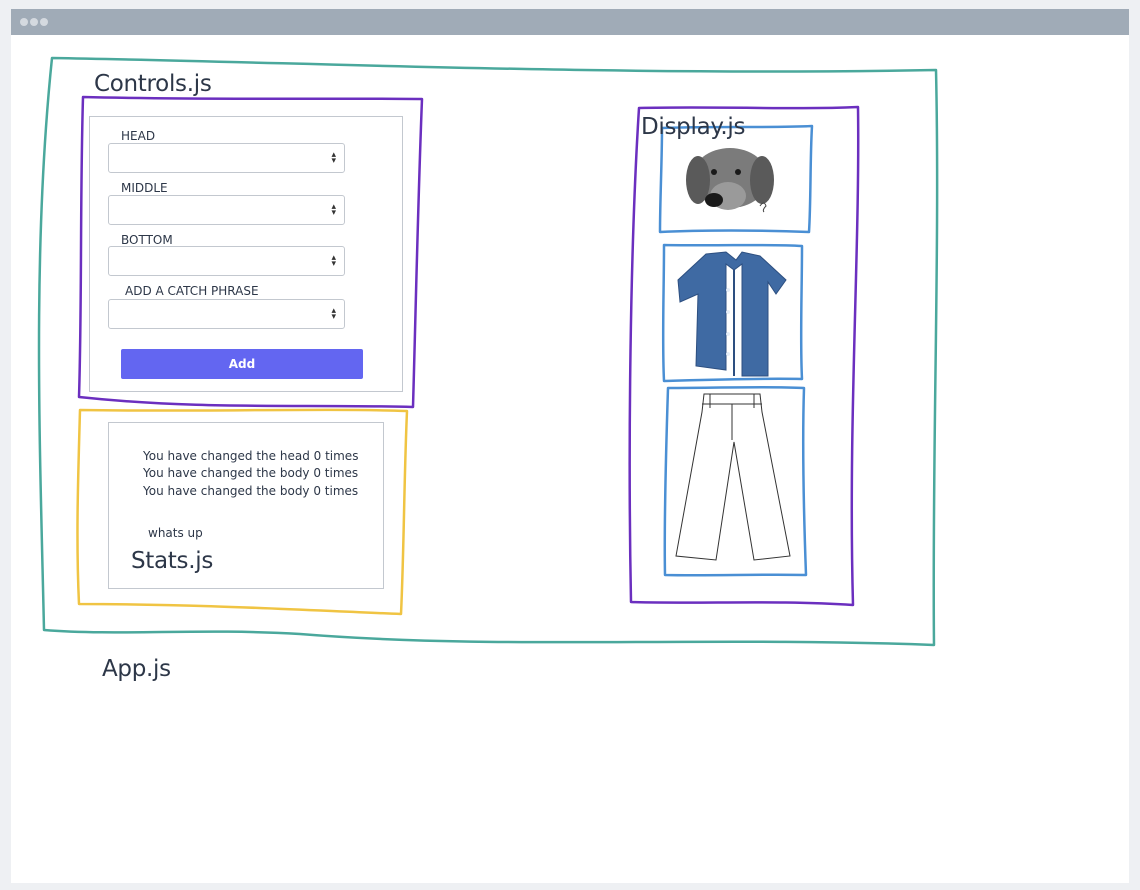 Image resolution: width=1140 pixels, height=890 pixels. What do you see at coordinates (730, 180) in the screenshot?
I see `dog-head-icon` at bounding box center [730, 180].